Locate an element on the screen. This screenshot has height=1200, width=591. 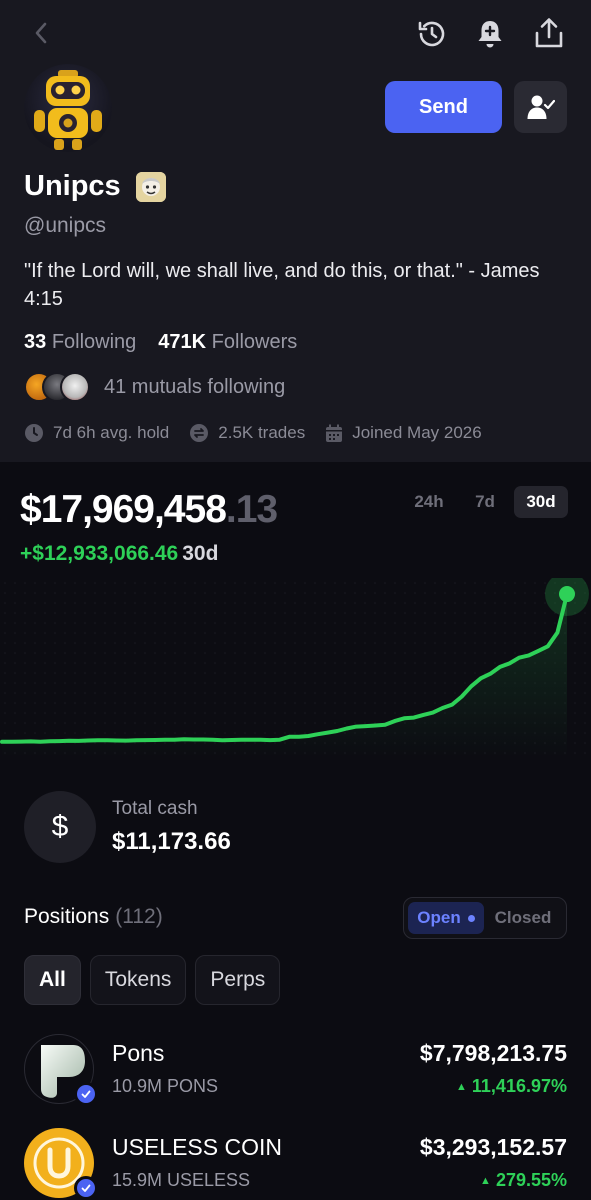
trades-text: 2.5K trades is located at coordinates (262, 432).